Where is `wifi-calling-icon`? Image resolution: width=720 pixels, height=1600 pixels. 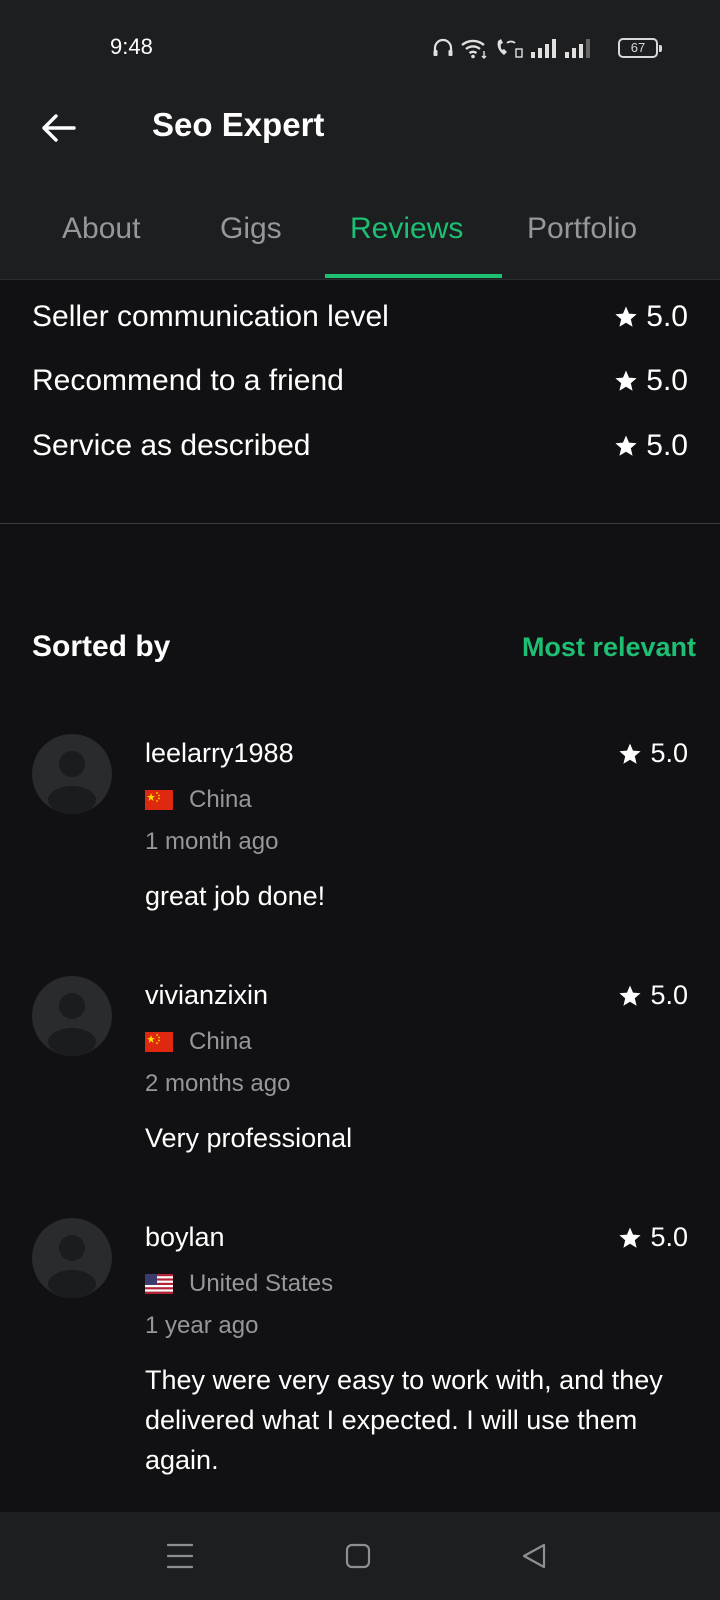 wifi-calling-icon is located at coordinates (510, 48).